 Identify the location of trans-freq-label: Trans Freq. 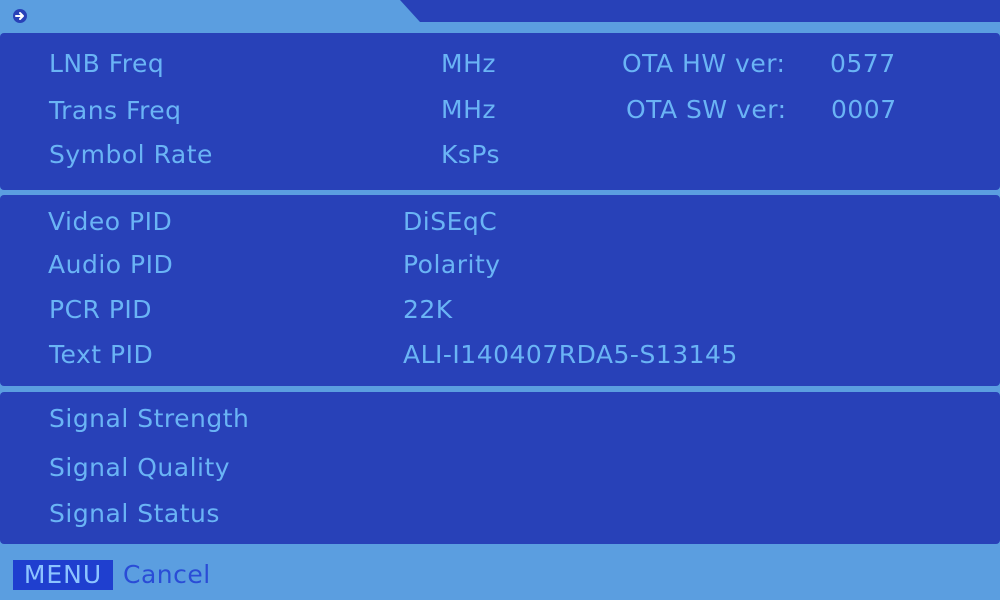
(115, 110).